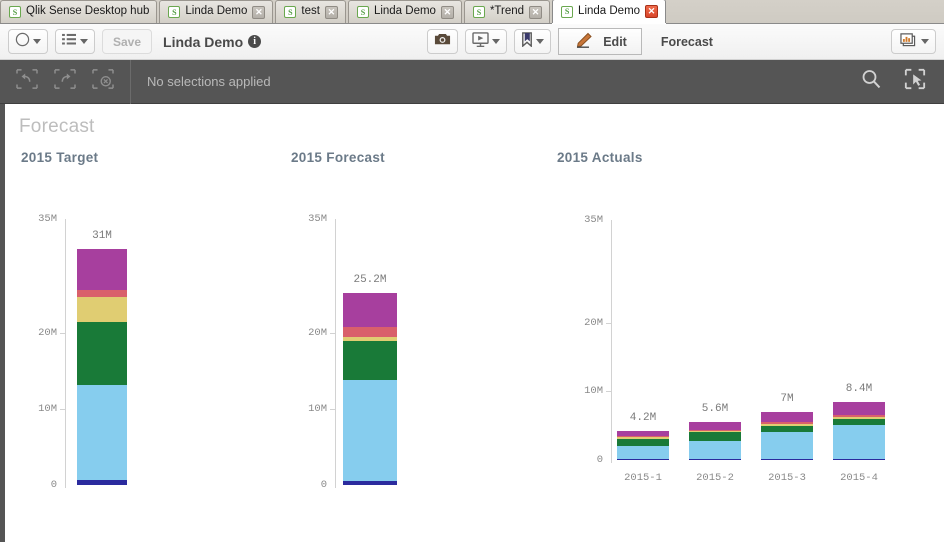 This screenshot has width=944, height=546. What do you see at coordinates (533, 41) in the screenshot?
I see `bookmark-button` at bounding box center [533, 41].